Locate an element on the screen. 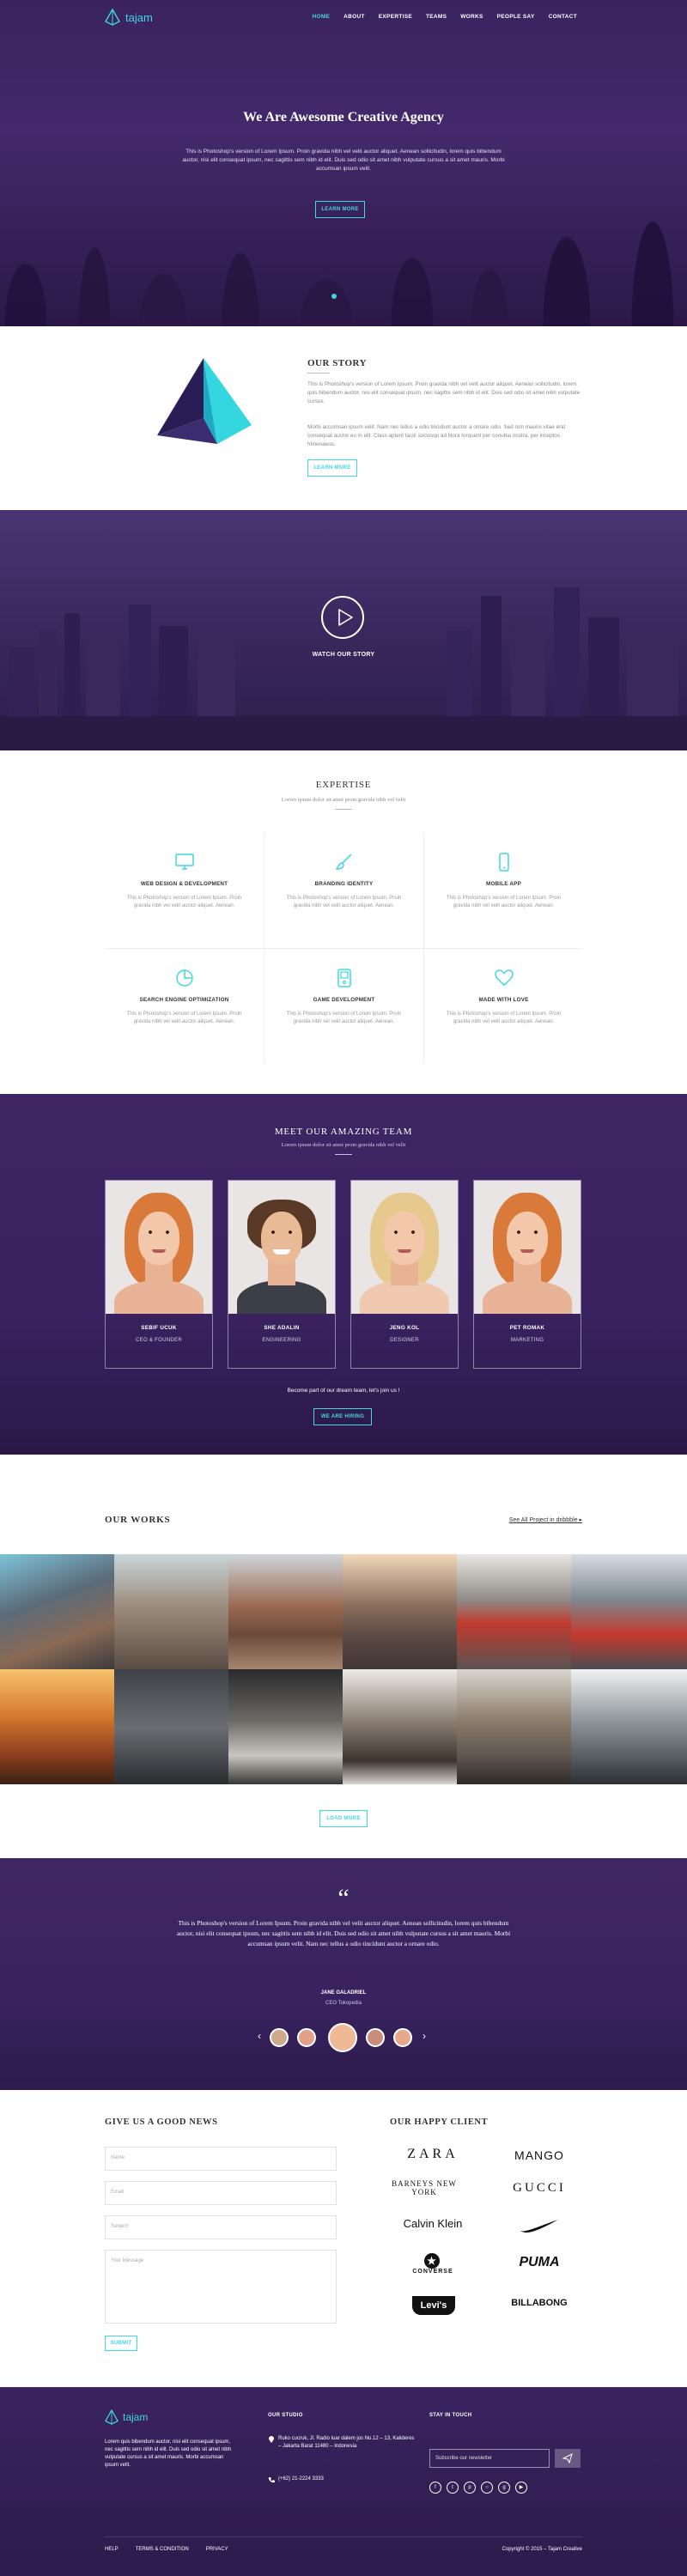 The image size is (687, 2576). barneys-logo: BARNEYS NEW YORK is located at coordinates (424, 2187).